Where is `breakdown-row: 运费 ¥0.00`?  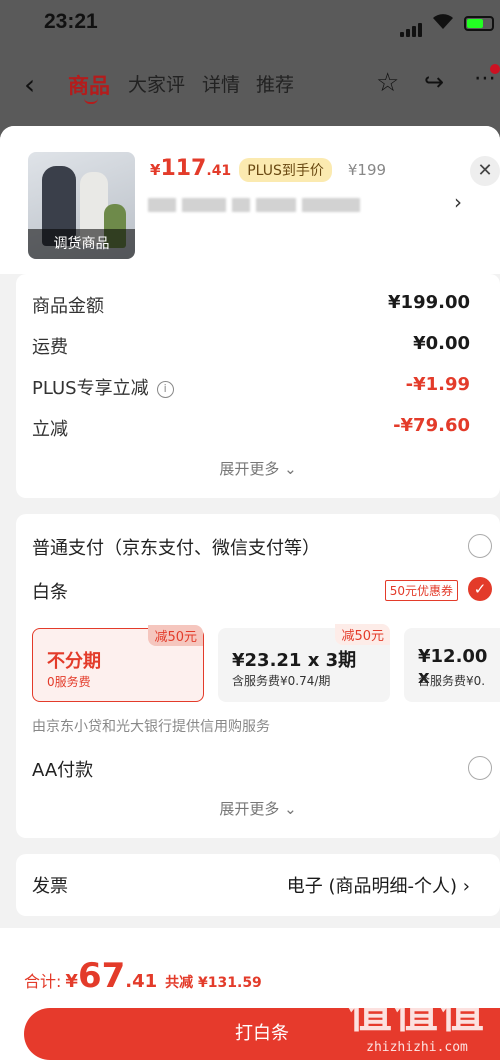 breakdown-row: 运费 ¥0.00 is located at coordinates (251, 346).